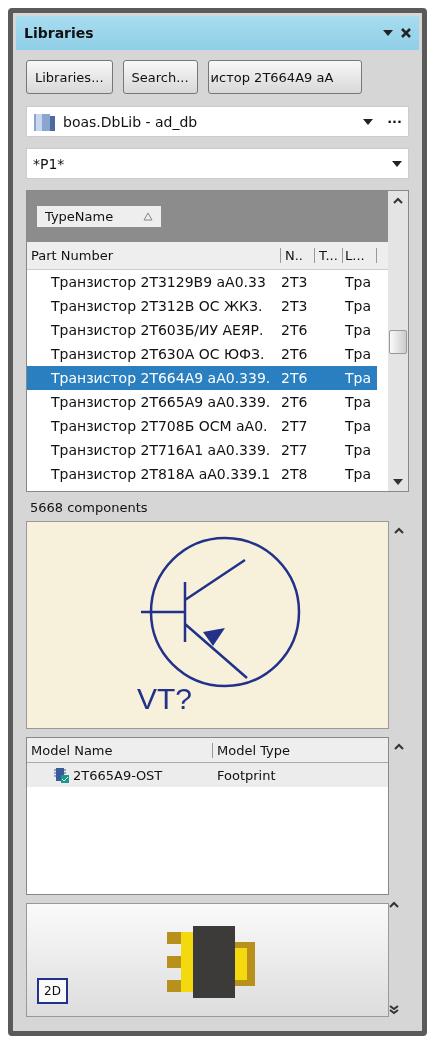 The image size is (435, 1046). I want to click on filter-dropdown: *P1*, so click(217, 163).